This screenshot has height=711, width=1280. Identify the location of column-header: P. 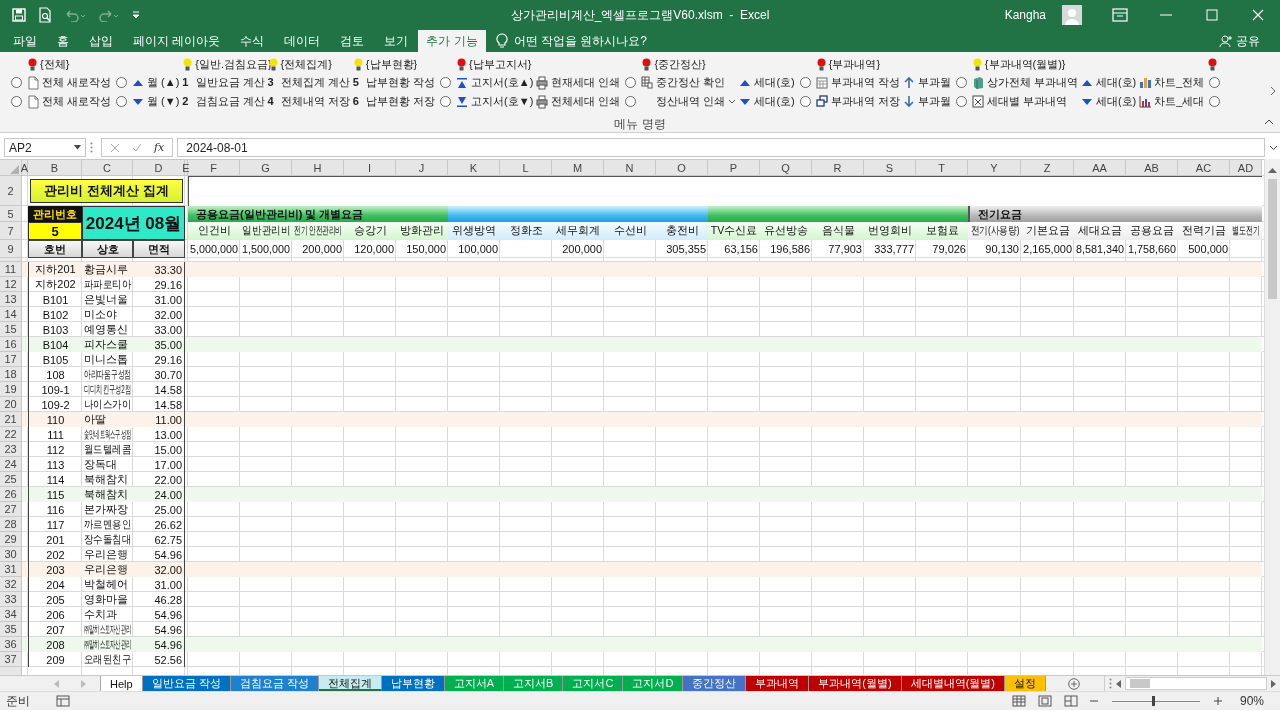
(734, 168).